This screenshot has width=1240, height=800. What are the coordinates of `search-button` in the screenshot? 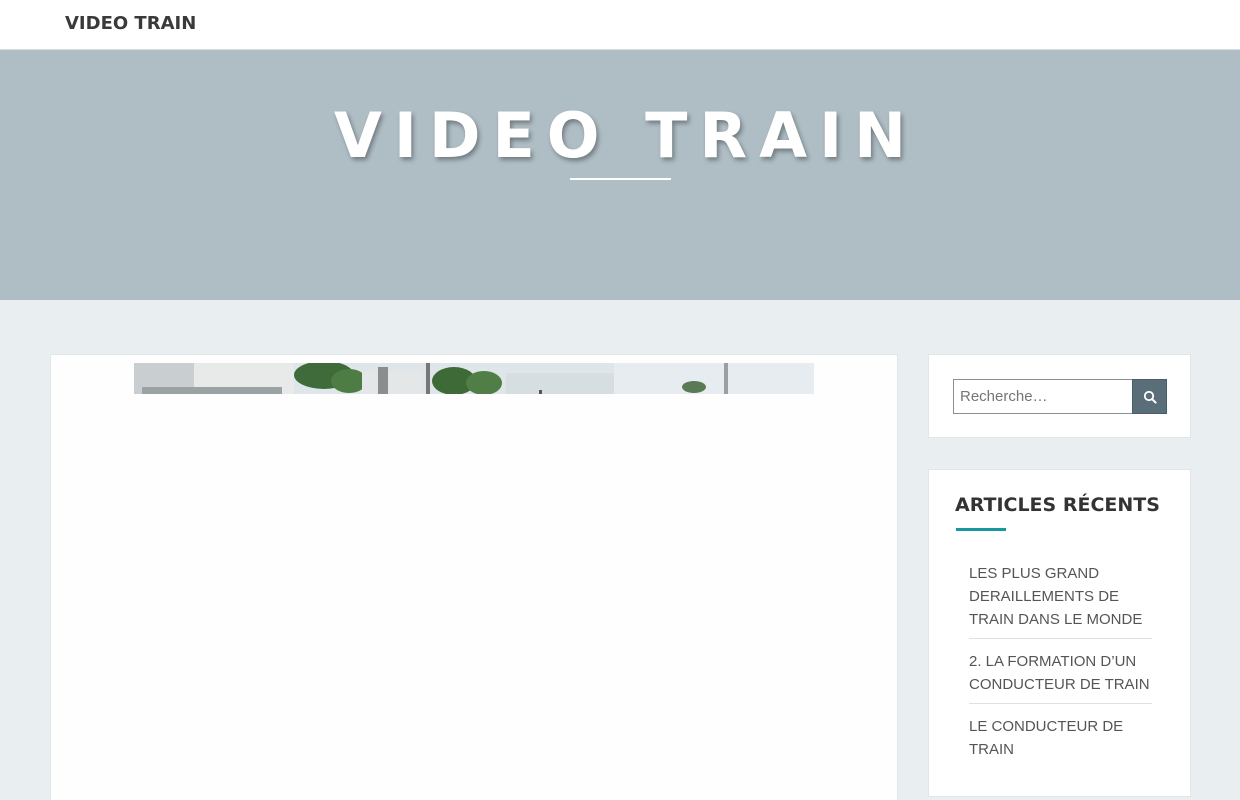 It's located at (1149, 396).